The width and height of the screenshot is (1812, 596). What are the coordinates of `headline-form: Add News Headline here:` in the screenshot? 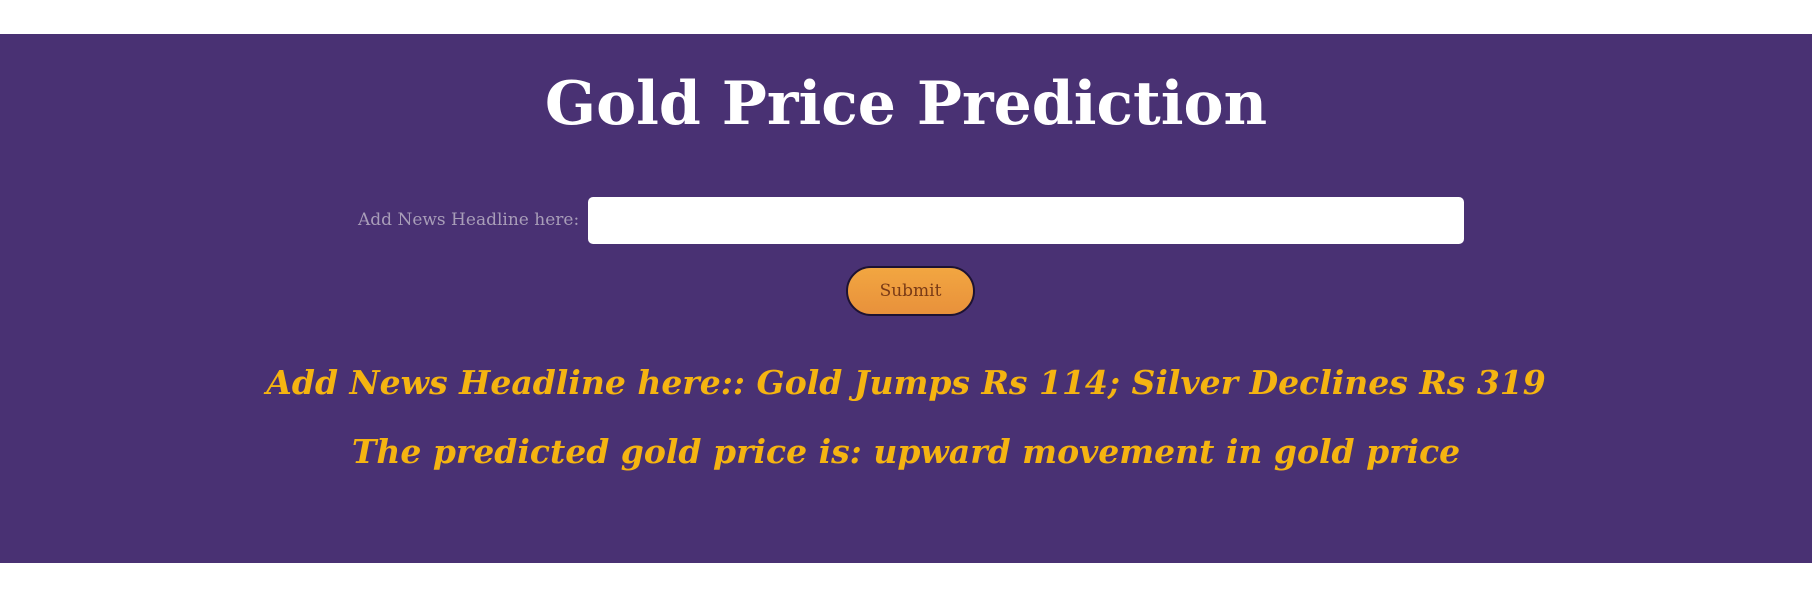 It's located at (906, 220).